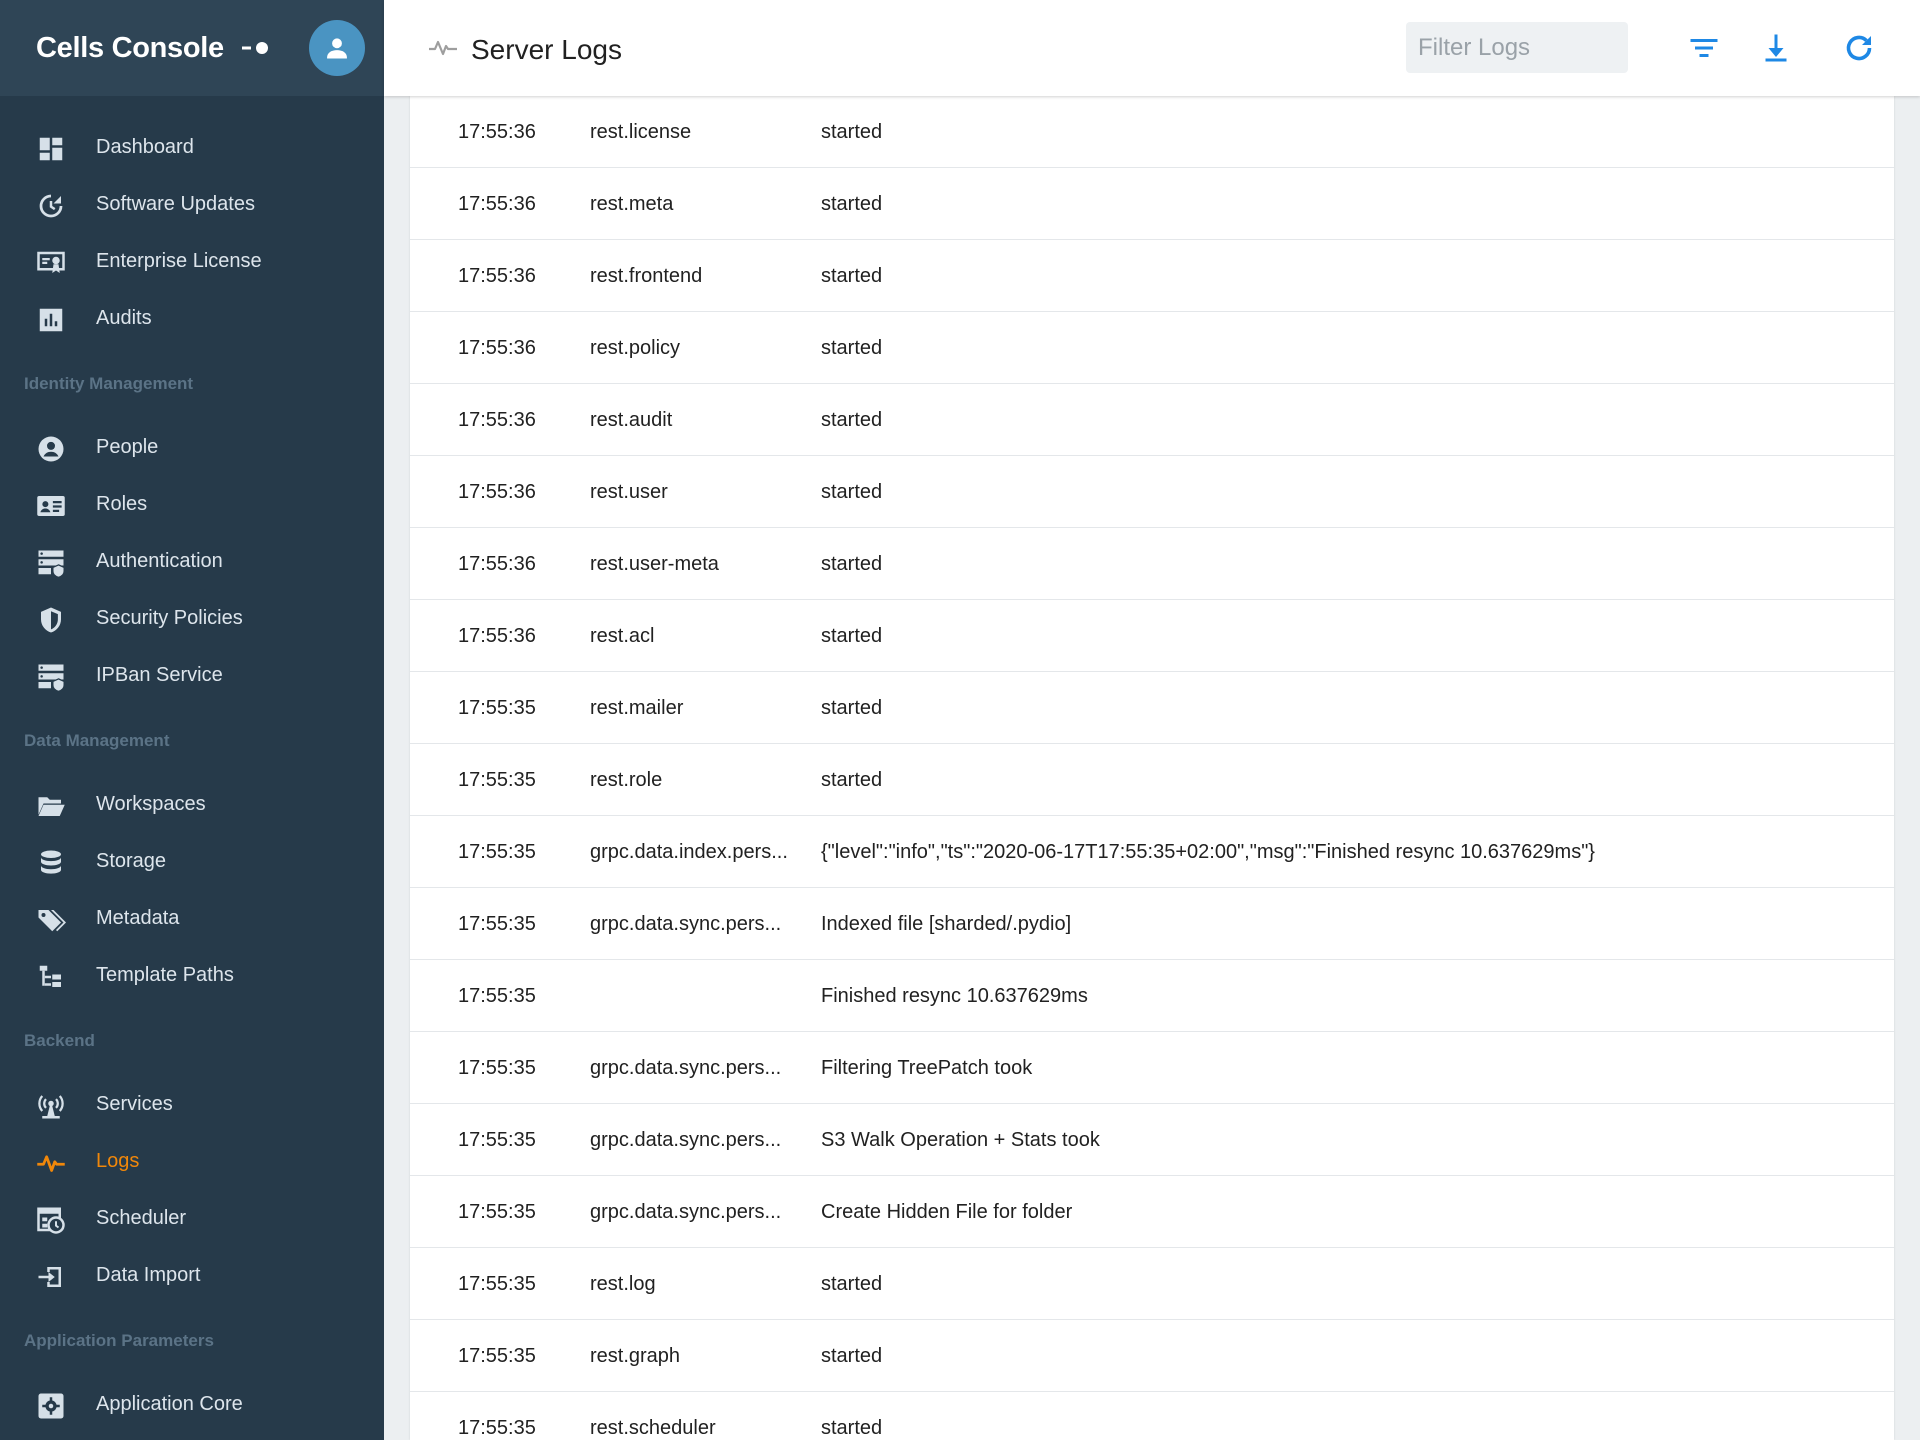 The image size is (1920, 1440). I want to click on log-row: 17:55:36 rest.license started, so click(1152, 132).